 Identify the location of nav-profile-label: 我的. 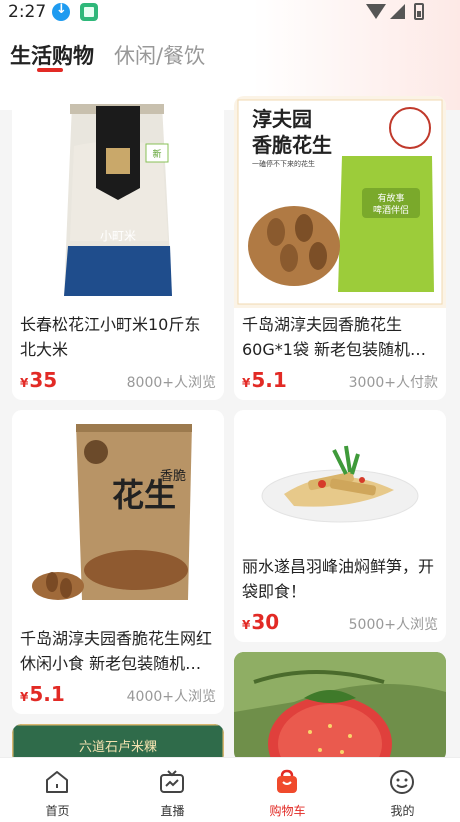
(402, 811).